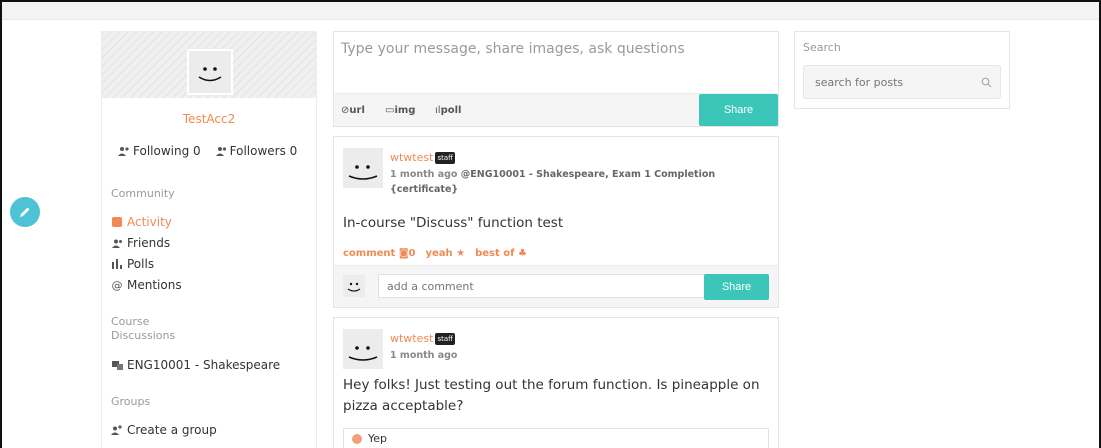 The image size is (1101, 448). What do you see at coordinates (117, 430) in the screenshot?
I see `add-group-icon` at bounding box center [117, 430].